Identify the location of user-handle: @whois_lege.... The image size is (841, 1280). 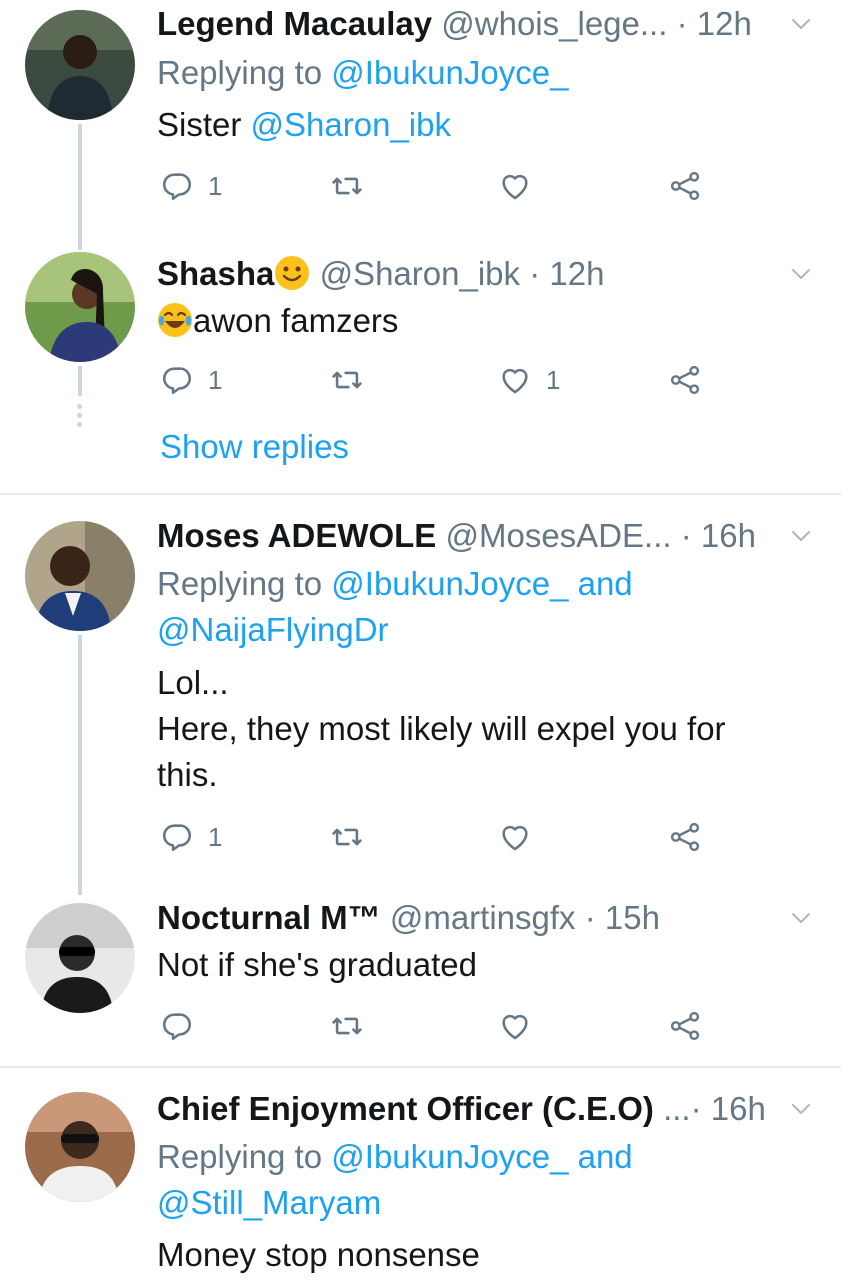
(554, 23).